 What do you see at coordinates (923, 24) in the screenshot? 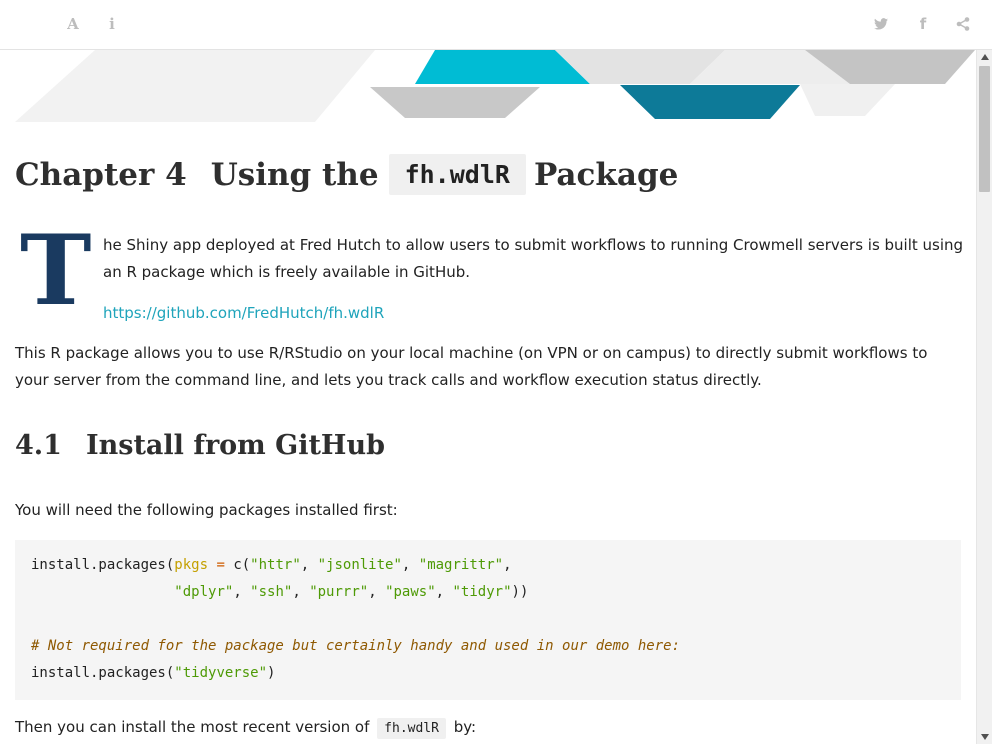
I see `facebook-icon: f` at bounding box center [923, 24].